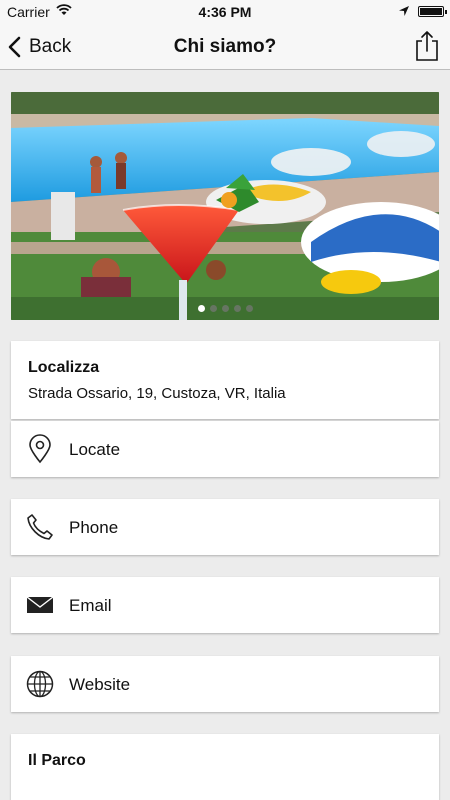 The width and height of the screenshot is (450, 800). What do you see at coordinates (225, 527) in the screenshot?
I see `phone-button: Phone` at bounding box center [225, 527].